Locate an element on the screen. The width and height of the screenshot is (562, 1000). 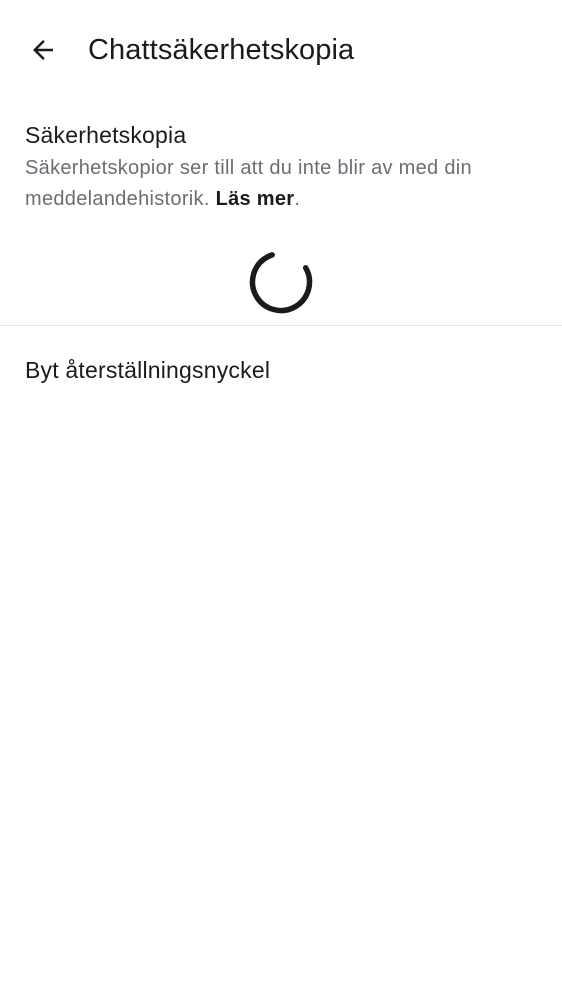
app-bar: Chattsäkerhetskopia is located at coordinates (281, 50).